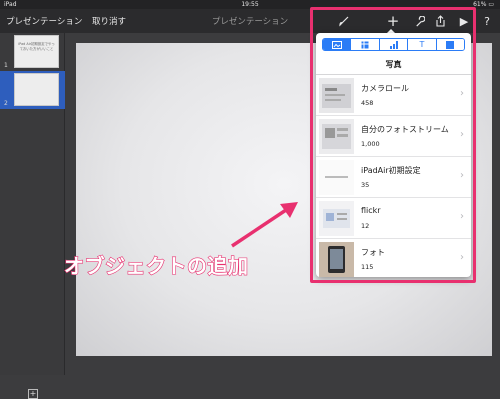 The height and width of the screenshot is (399, 500). Describe the element at coordinates (33, 394) in the screenshot. I see `add-slide-button: +` at that location.